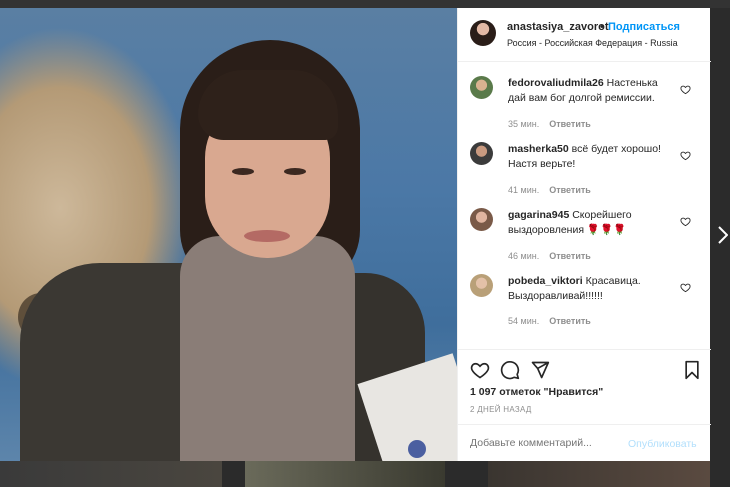 The height and width of the screenshot is (487, 730). I want to click on top-strip, so click(365, 4).